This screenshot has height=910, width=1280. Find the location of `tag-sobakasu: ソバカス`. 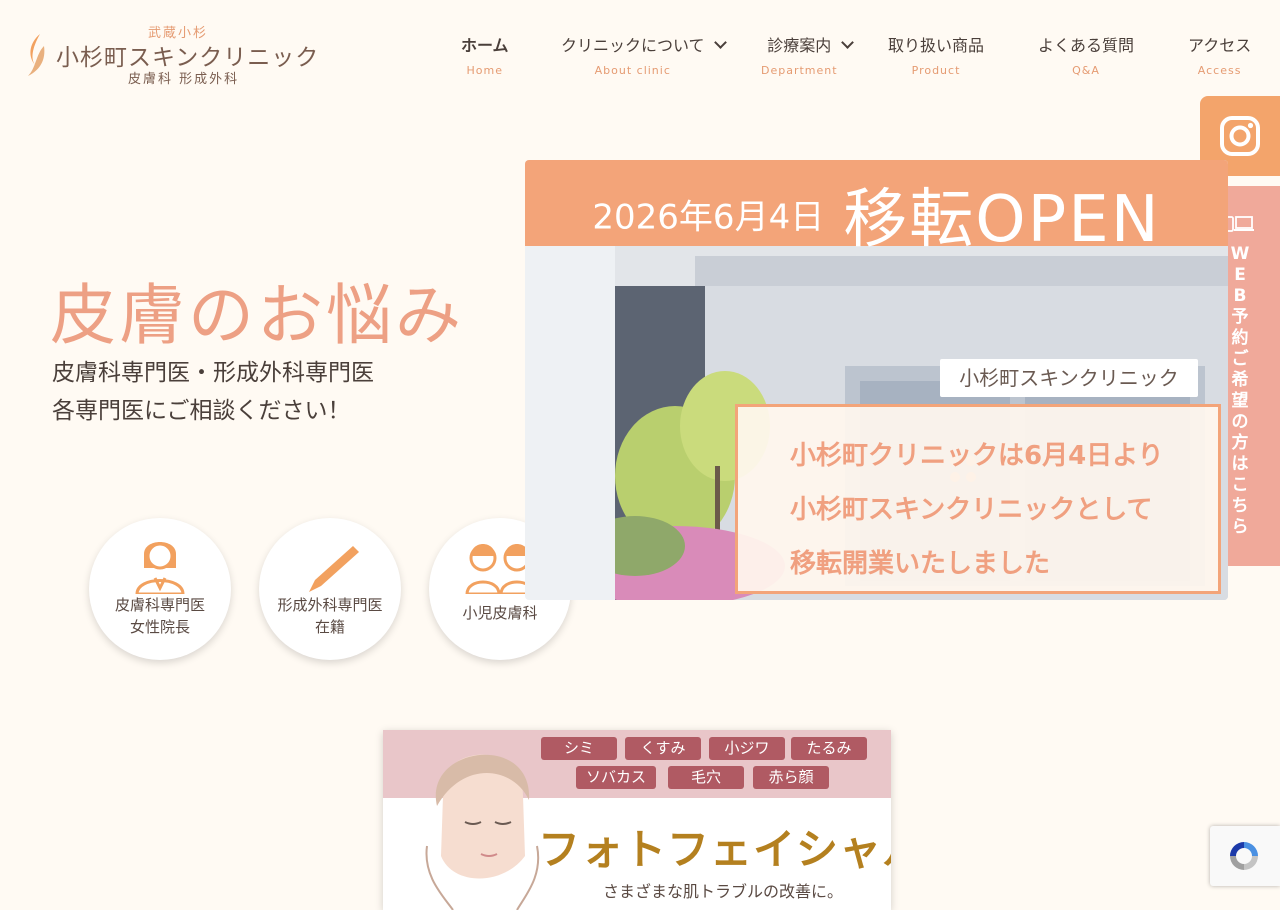

tag-sobakasu: ソバカス is located at coordinates (616, 777).